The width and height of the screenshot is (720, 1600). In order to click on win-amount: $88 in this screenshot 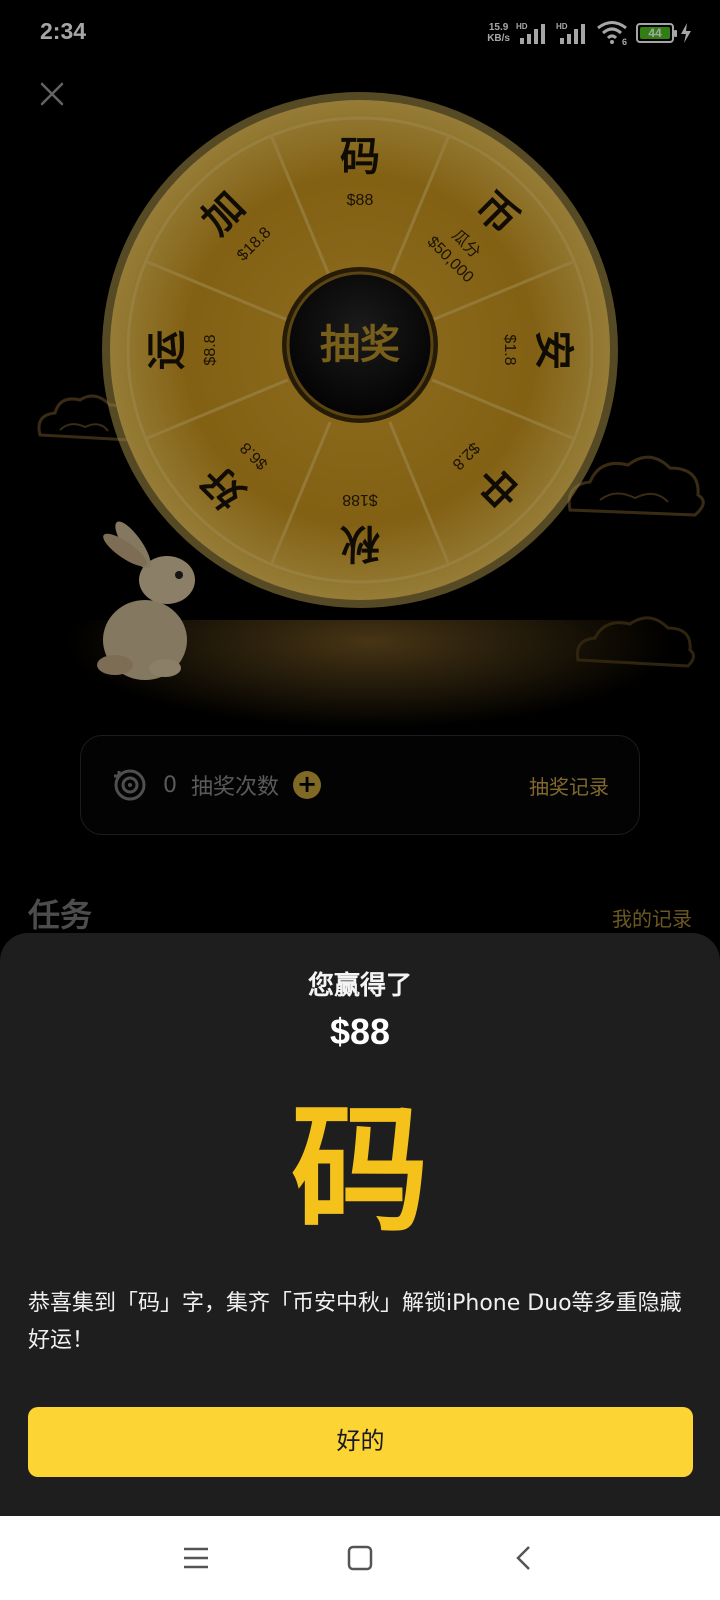, I will do `click(360, 1031)`.